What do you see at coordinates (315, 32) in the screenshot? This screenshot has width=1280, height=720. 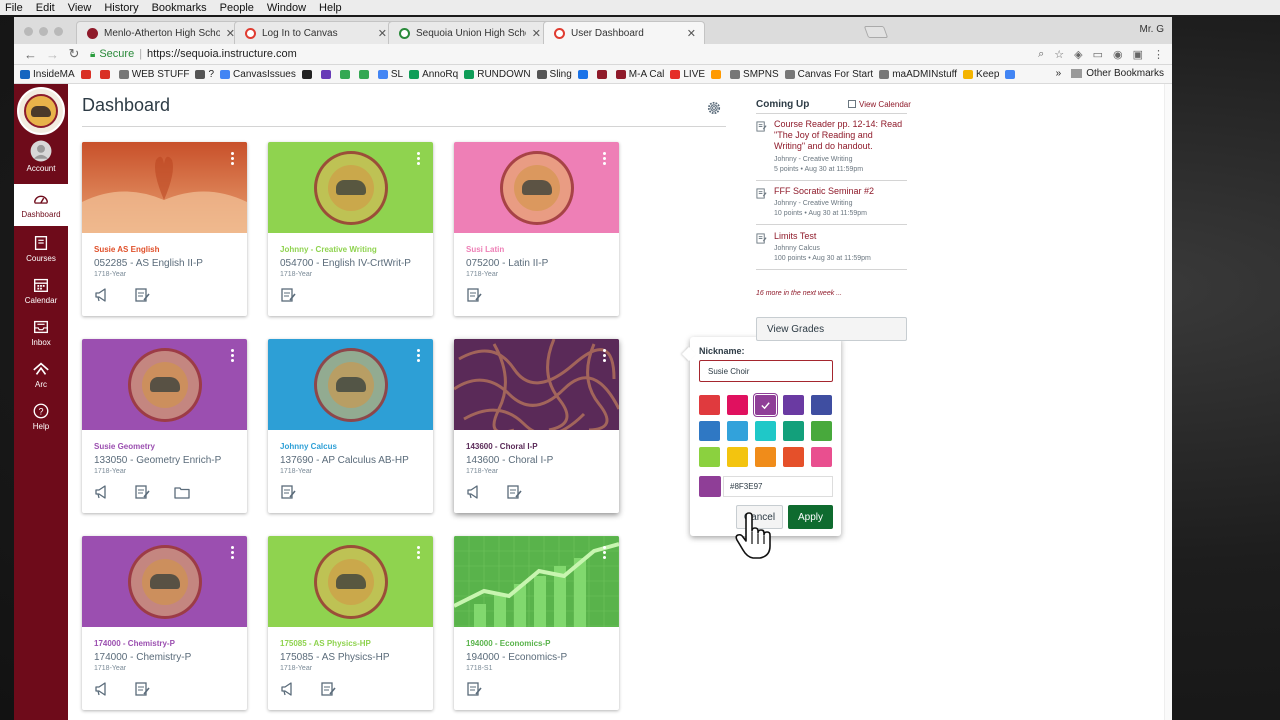 I see `browser-tab: Log In to Canvas ✕` at bounding box center [315, 32].